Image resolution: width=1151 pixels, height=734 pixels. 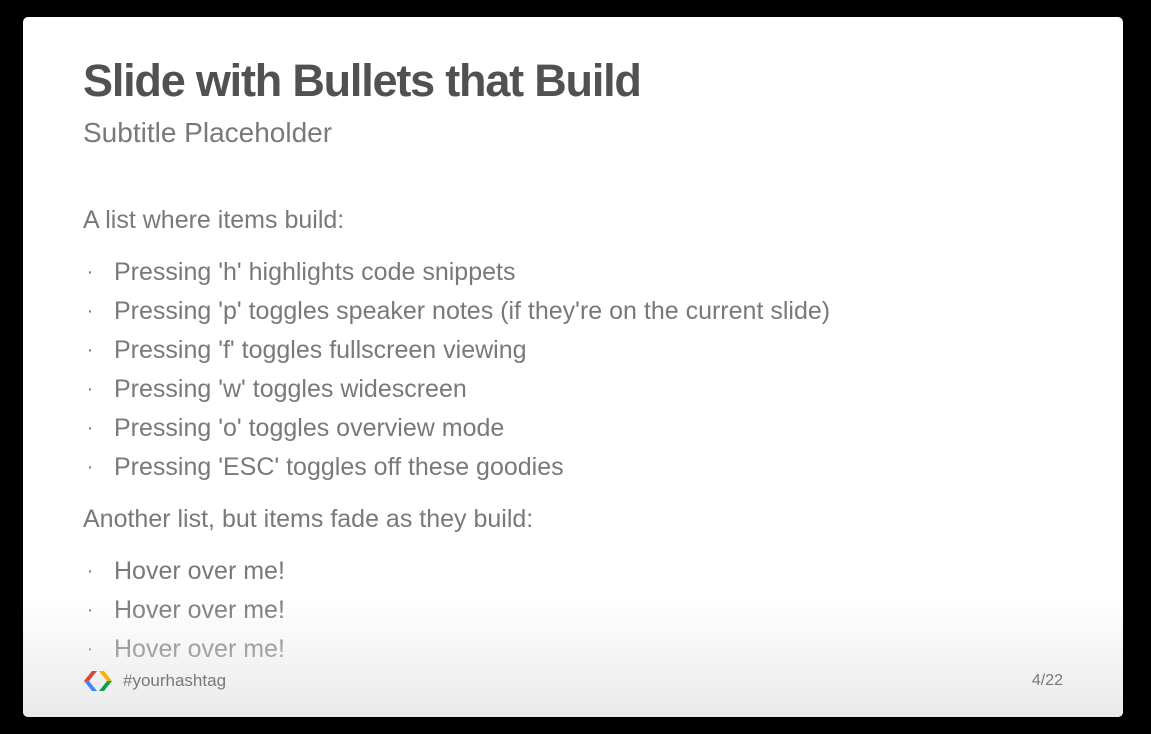 I want to click on list-item-text: Pressing 'w' toggles widescreen, so click(x=290, y=389).